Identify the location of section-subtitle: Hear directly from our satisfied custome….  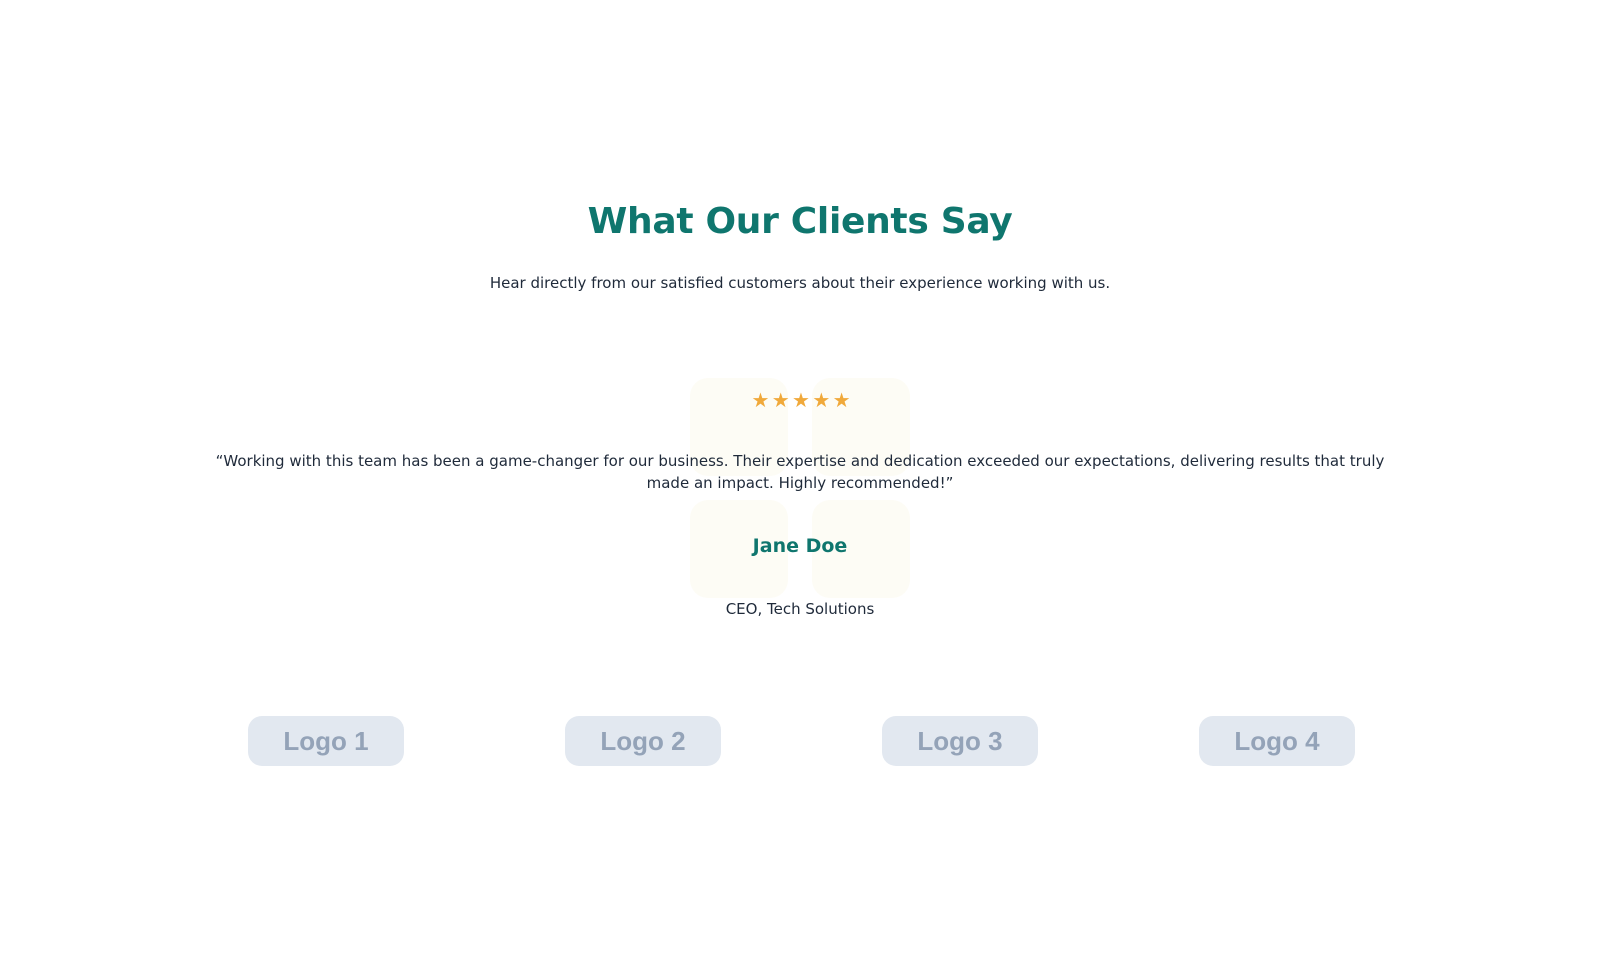
(800, 283).